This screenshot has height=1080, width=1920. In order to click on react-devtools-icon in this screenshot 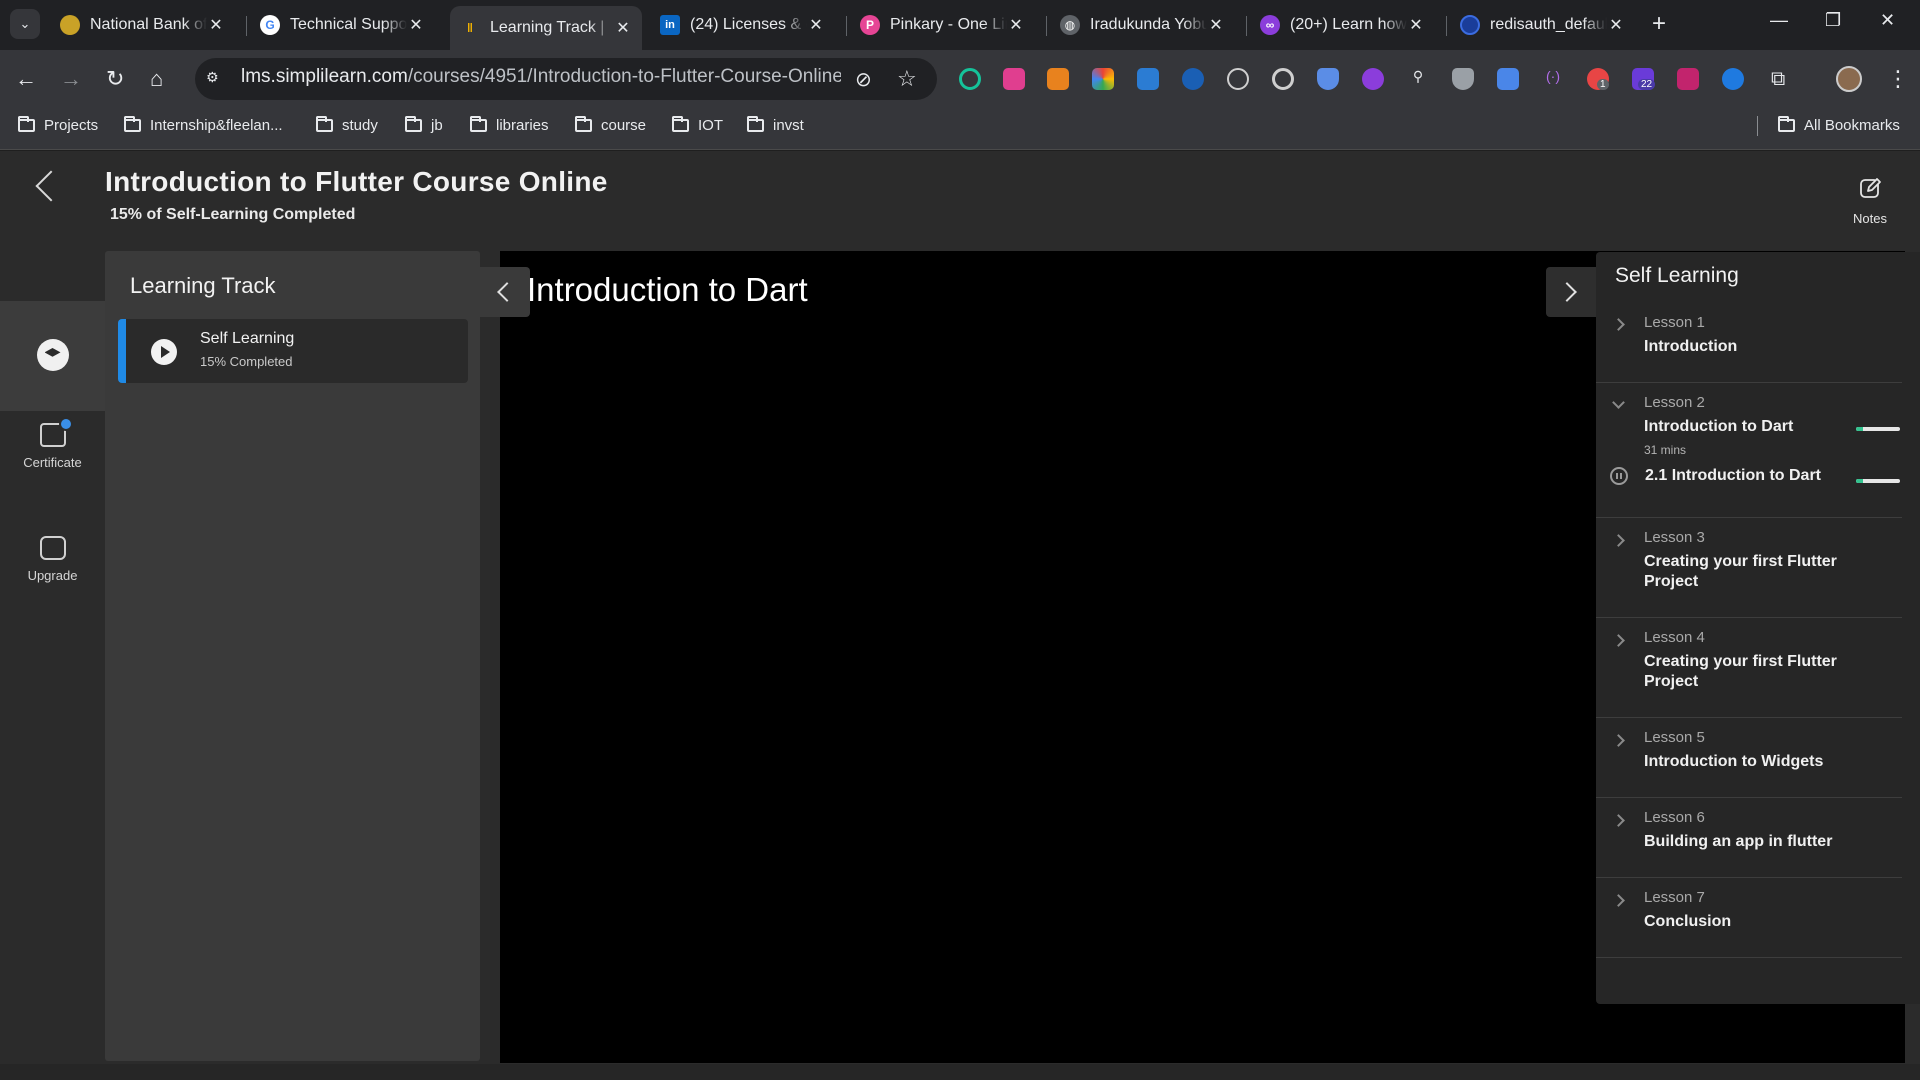, I will do `click(1238, 79)`.